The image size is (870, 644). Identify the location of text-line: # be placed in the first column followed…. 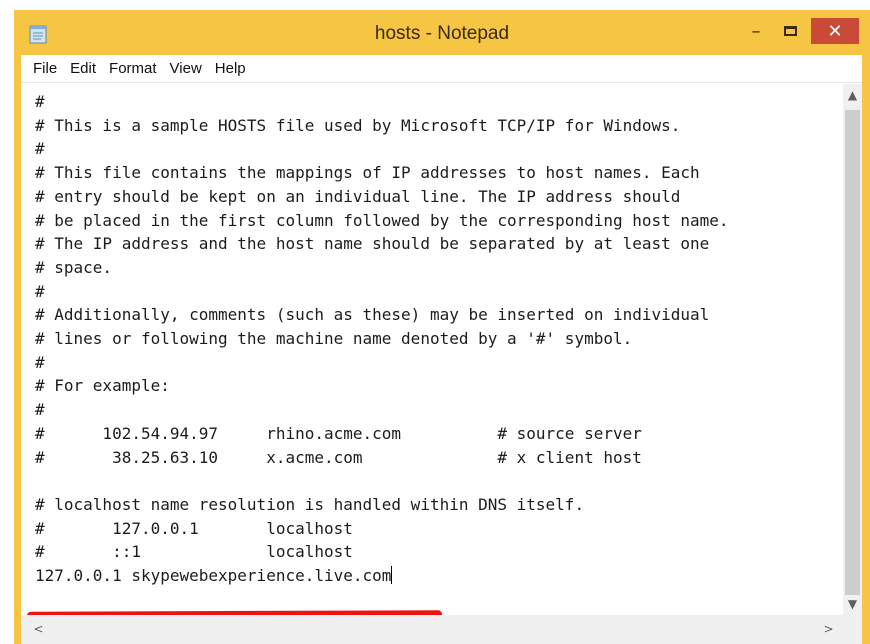
(382, 220).